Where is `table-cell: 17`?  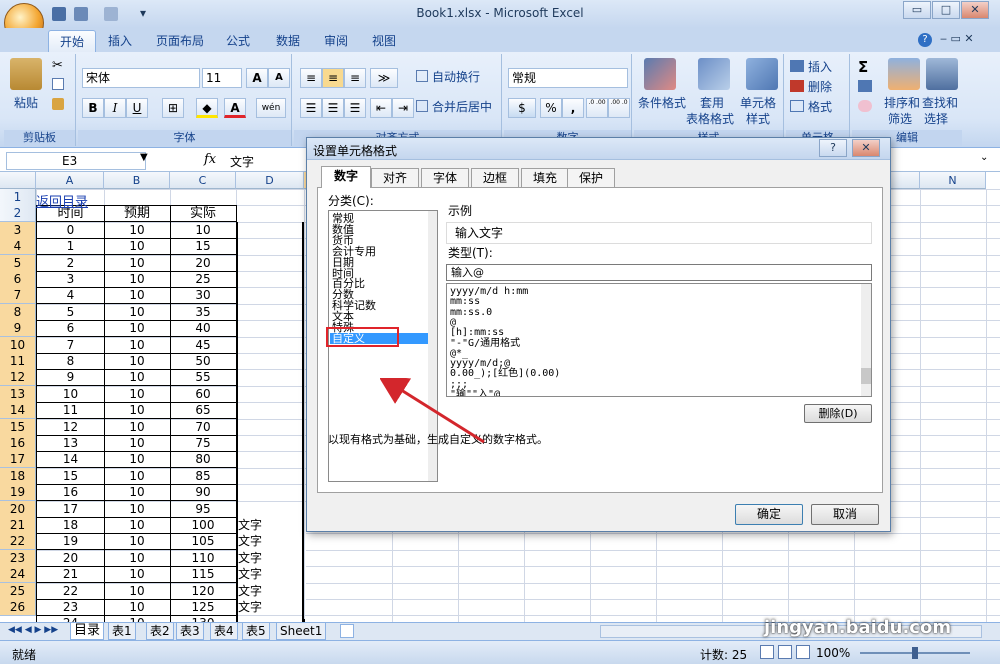
table-cell: 17 is located at coordinates (70, 509).